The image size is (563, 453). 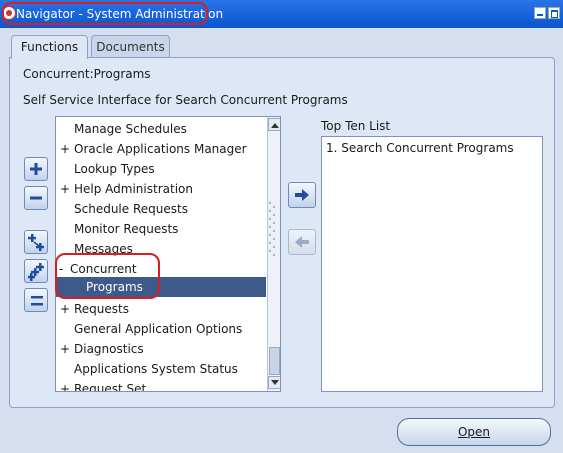 I want to click on scroll-down-button, so click(x=274, y=382).